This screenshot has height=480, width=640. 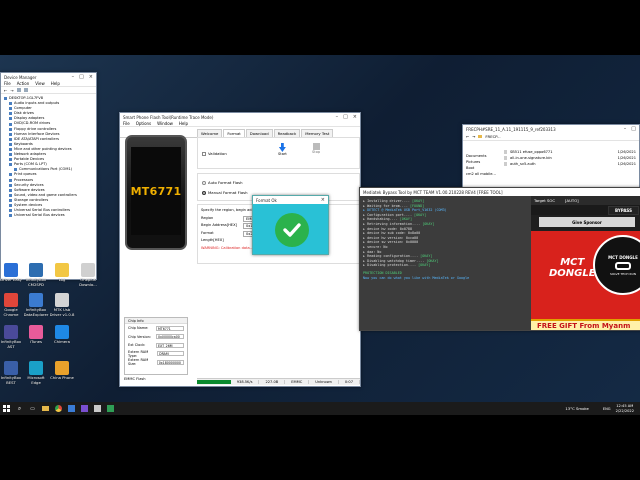 What do you see at coordinates (19, 408) in the screenshot?
I see `search-icon: ⌕` at bounding box center [19, 408].